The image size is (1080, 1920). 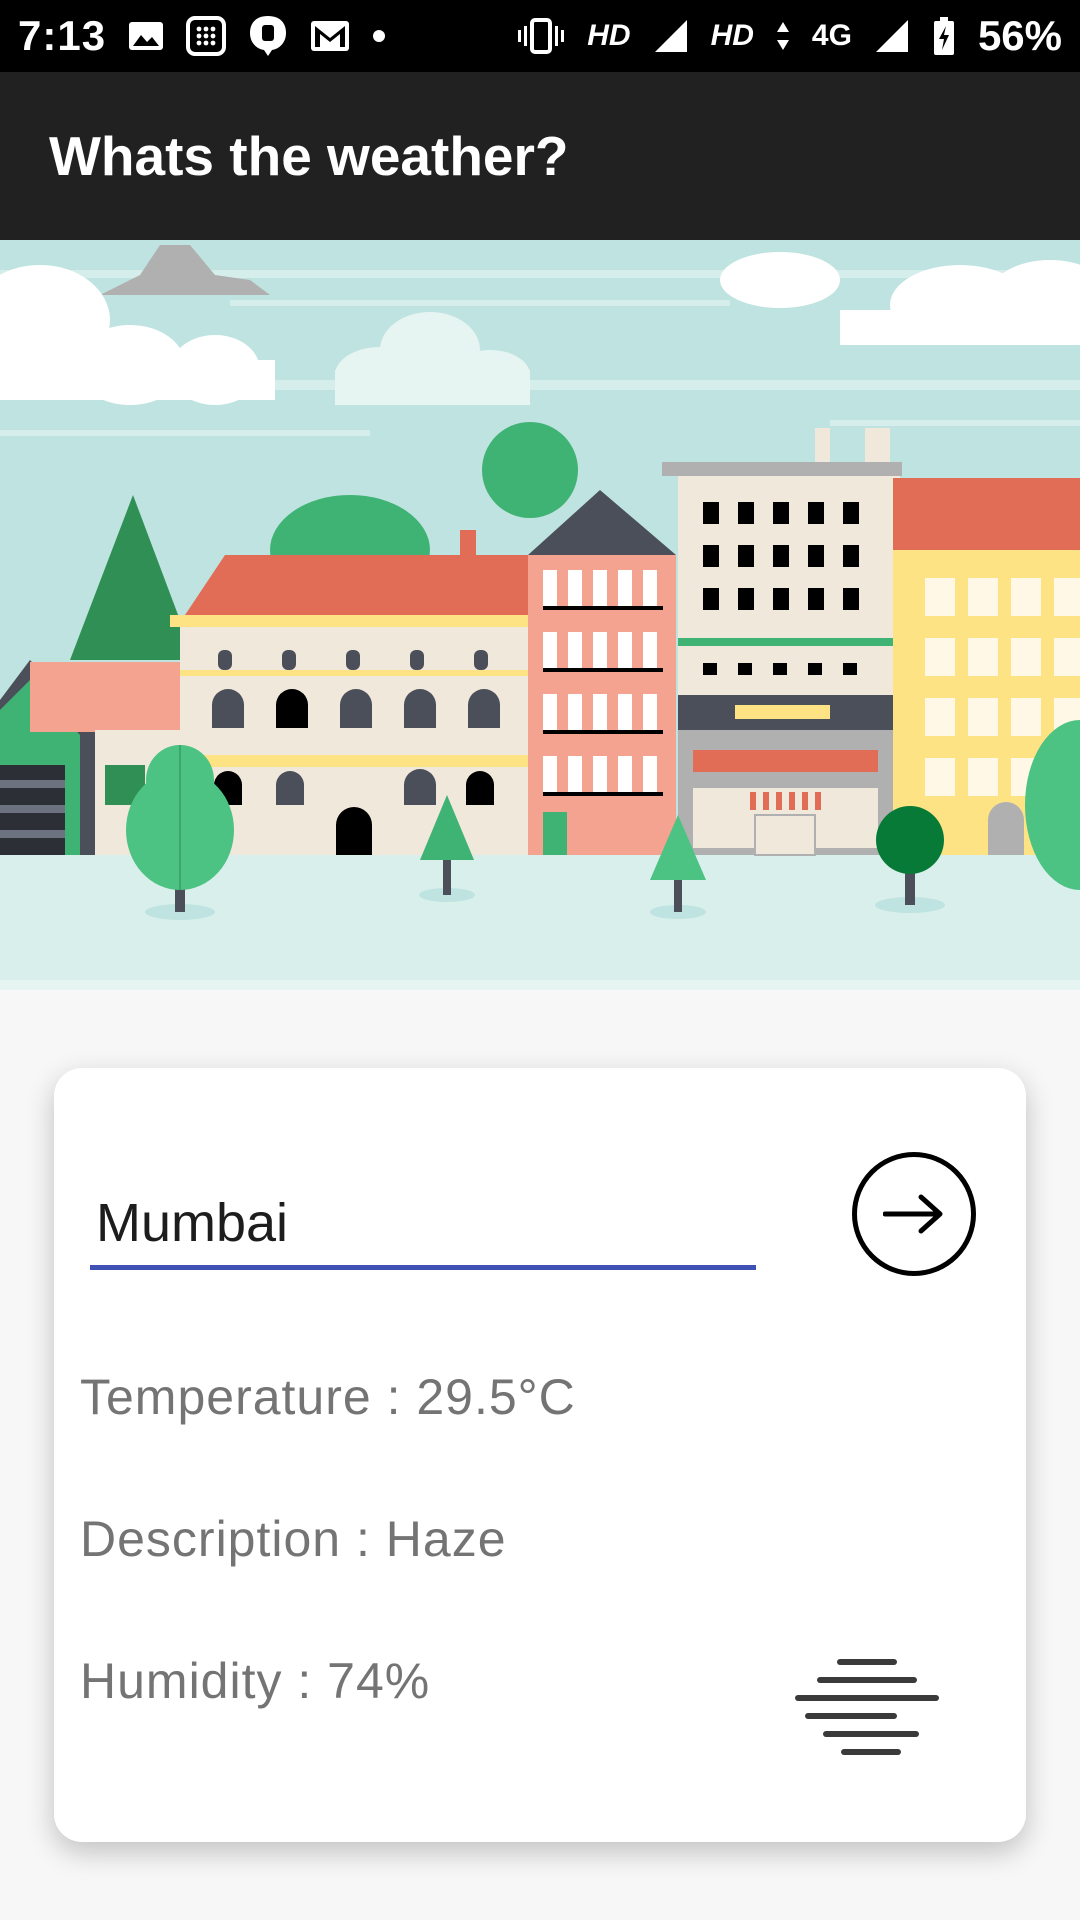 What do you see at coordinates (868, 1708) in the screenshot?
I see `haze-icon` at bounding box center [868, 1708].